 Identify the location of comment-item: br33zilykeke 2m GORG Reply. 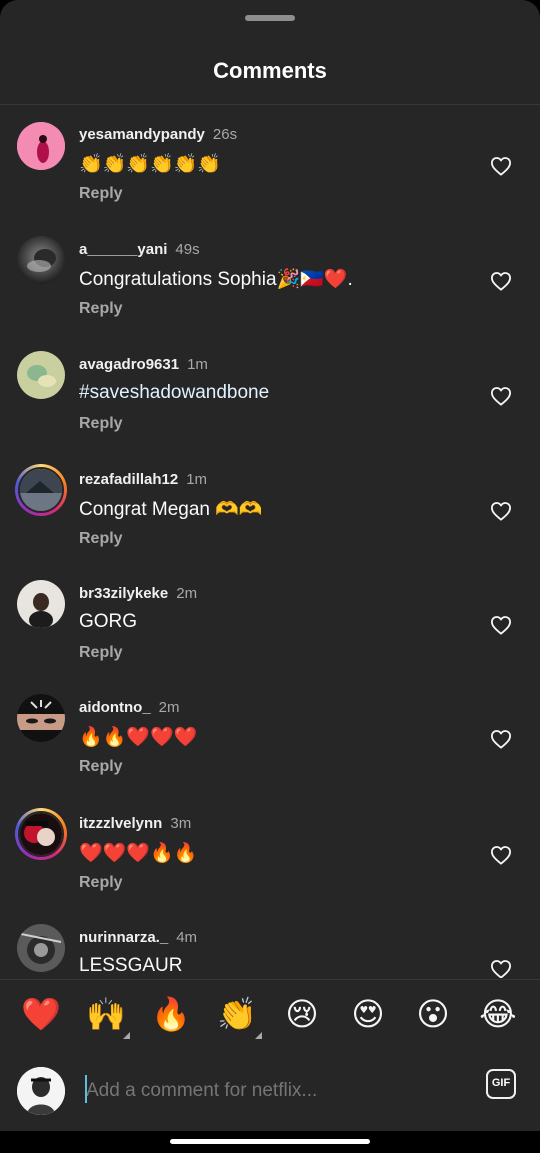
(270, 621).